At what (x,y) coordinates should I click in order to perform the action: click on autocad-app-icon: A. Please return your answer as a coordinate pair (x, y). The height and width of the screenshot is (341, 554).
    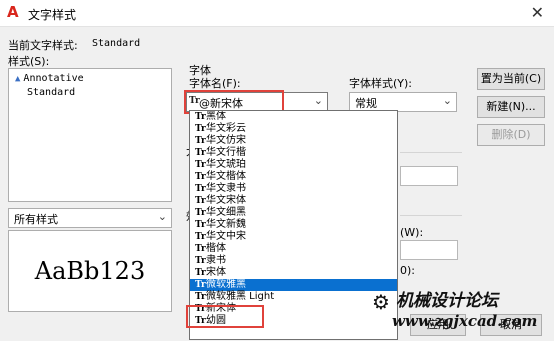
    Looking at the image, I should click on (13, 12).